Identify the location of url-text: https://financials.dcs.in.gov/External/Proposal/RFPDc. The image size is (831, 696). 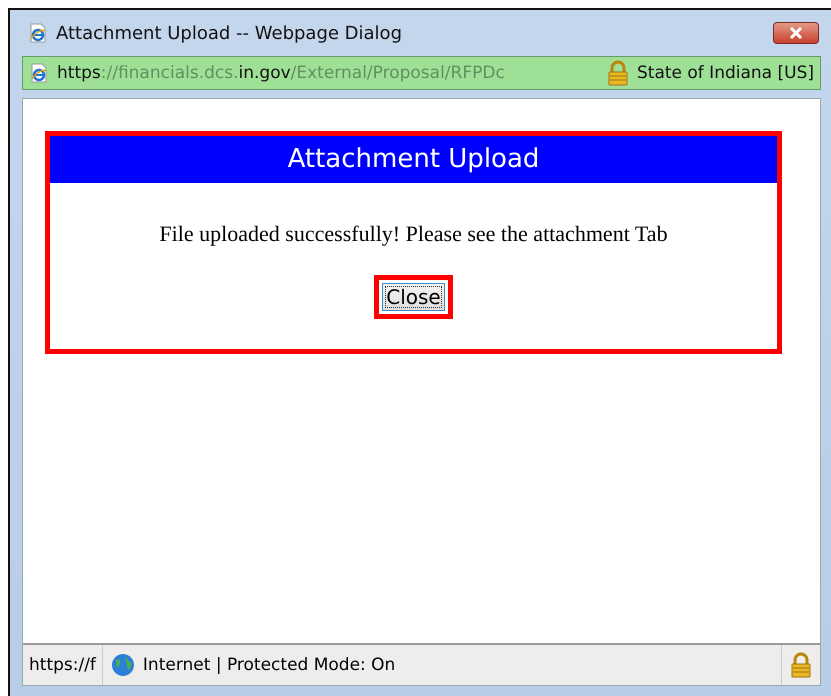
(281, 73).